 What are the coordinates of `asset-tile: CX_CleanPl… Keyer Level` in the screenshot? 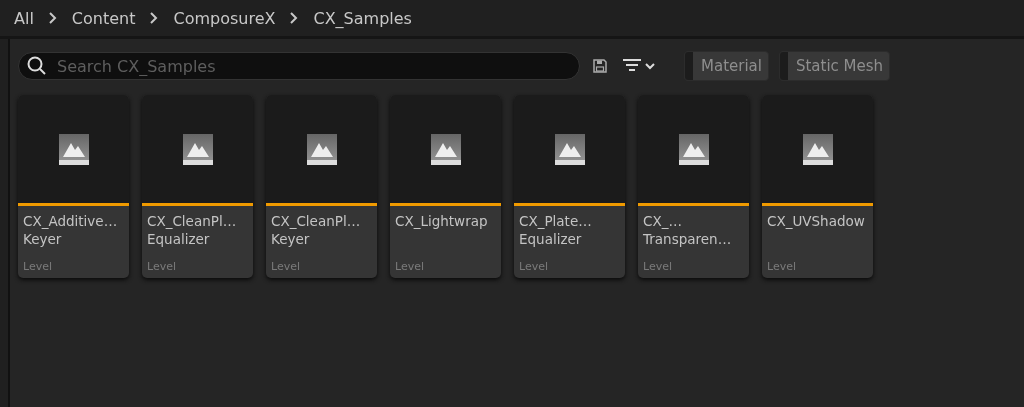 It's located at (321, 186).